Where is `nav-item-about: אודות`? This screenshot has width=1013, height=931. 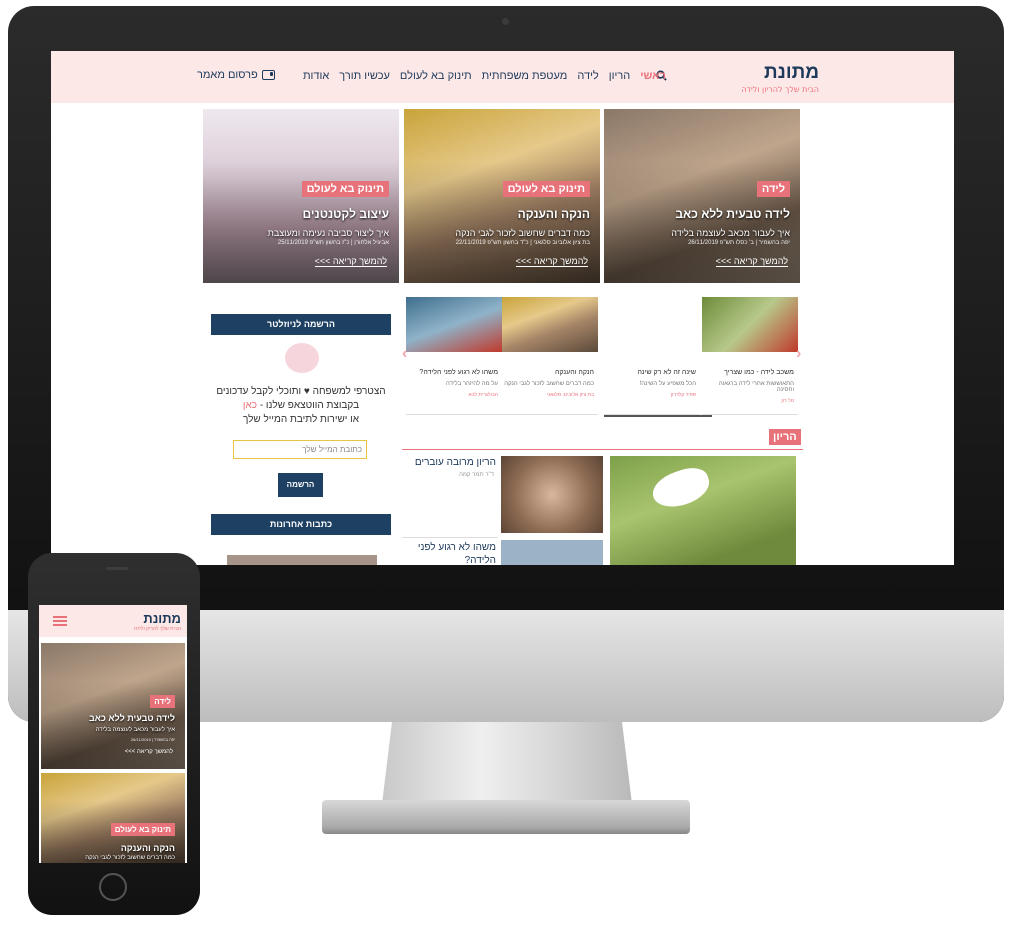
nav-item-about: אודות is located at coordinates (316, 76).